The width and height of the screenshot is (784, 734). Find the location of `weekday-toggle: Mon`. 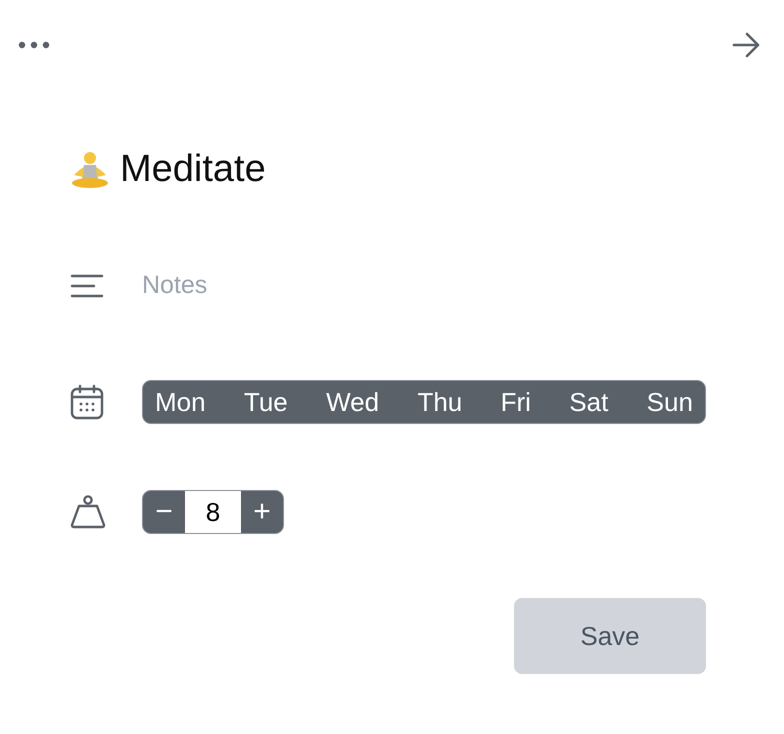

weekday-toggle: Mon is located at coordinates (180, 402).